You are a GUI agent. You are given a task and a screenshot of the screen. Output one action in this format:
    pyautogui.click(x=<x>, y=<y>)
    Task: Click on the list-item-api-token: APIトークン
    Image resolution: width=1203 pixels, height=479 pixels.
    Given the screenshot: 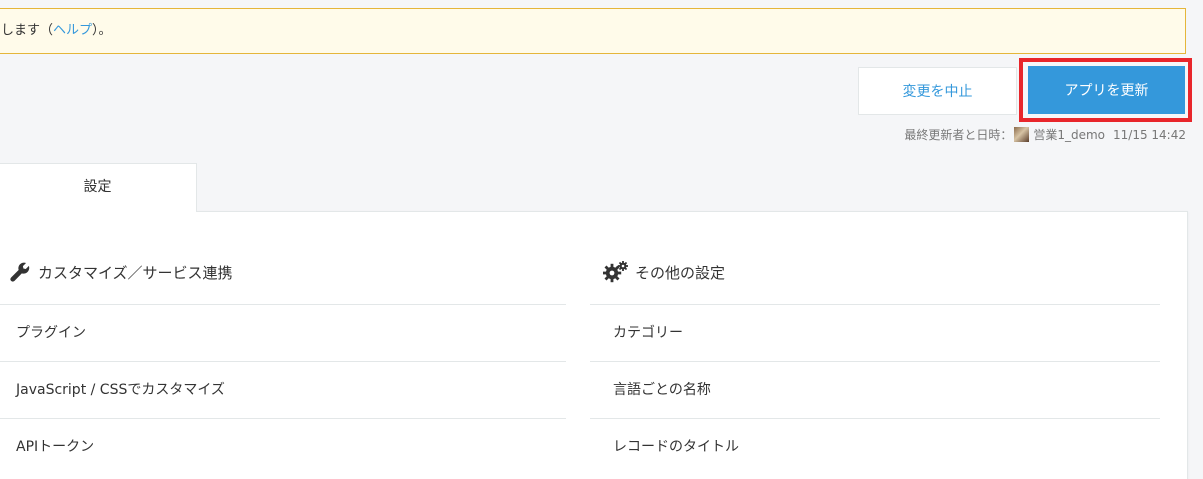 What is the action you would take?
    pyautogui.click(x=283, y=446)
    